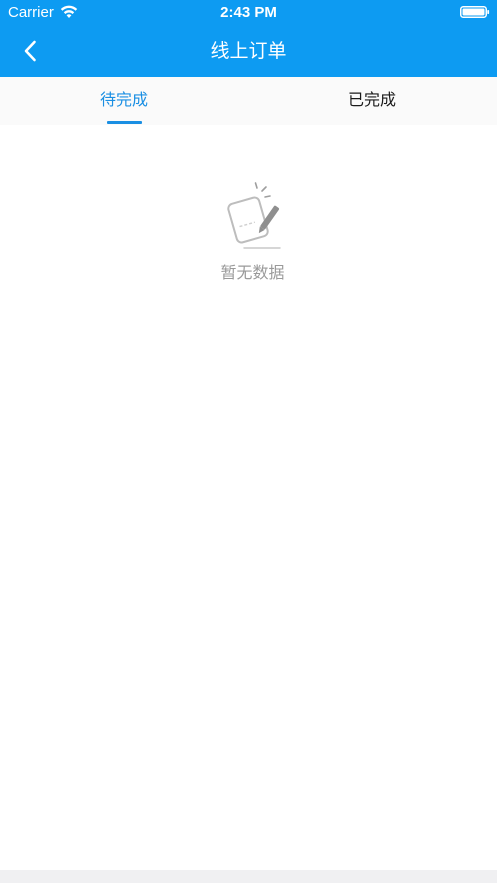  I want to click on tab-bar: 待完成 已完成, so click(248, 101).